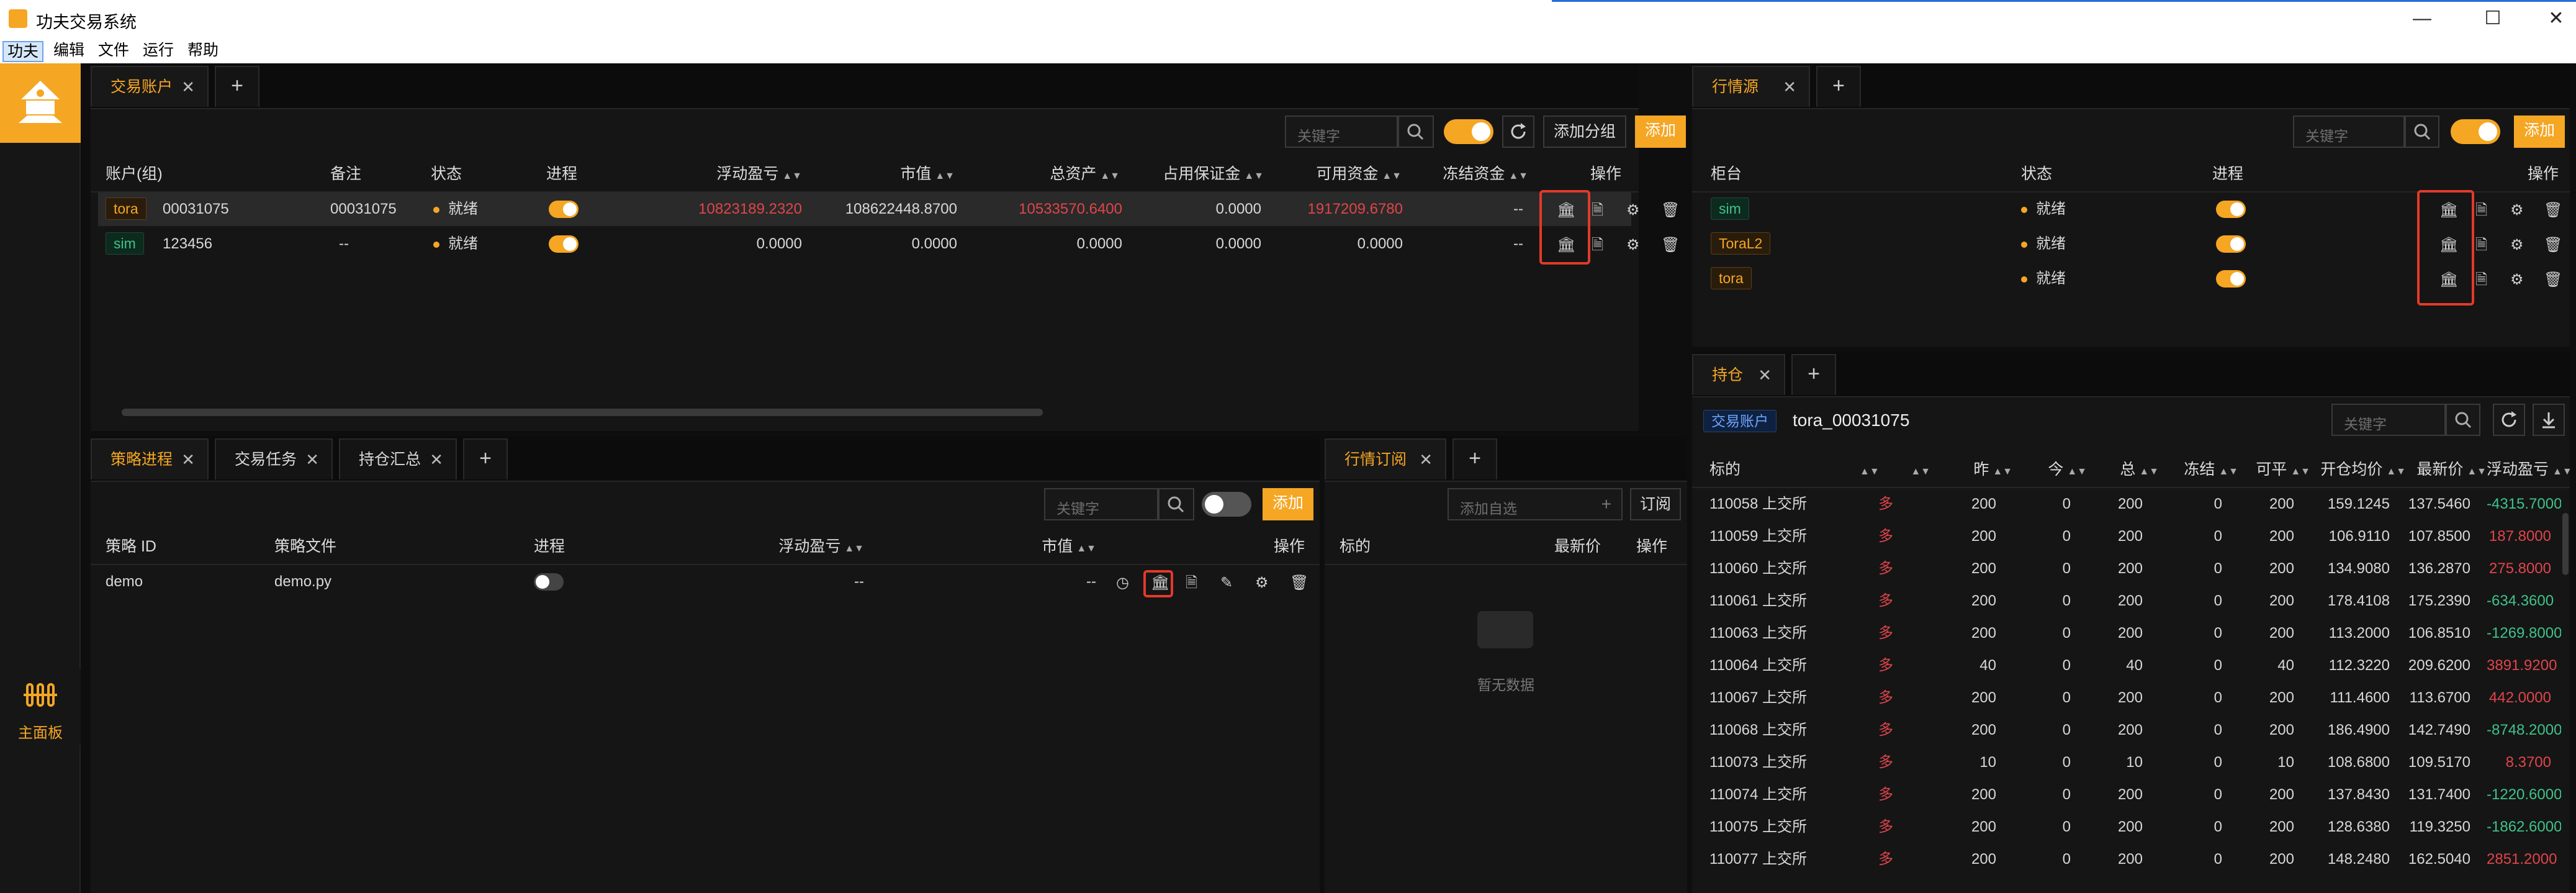 The image size is (2576, 893). Describe the element at coordinates (2549, 420) in the screenshot. I see `download-icon` at that location.